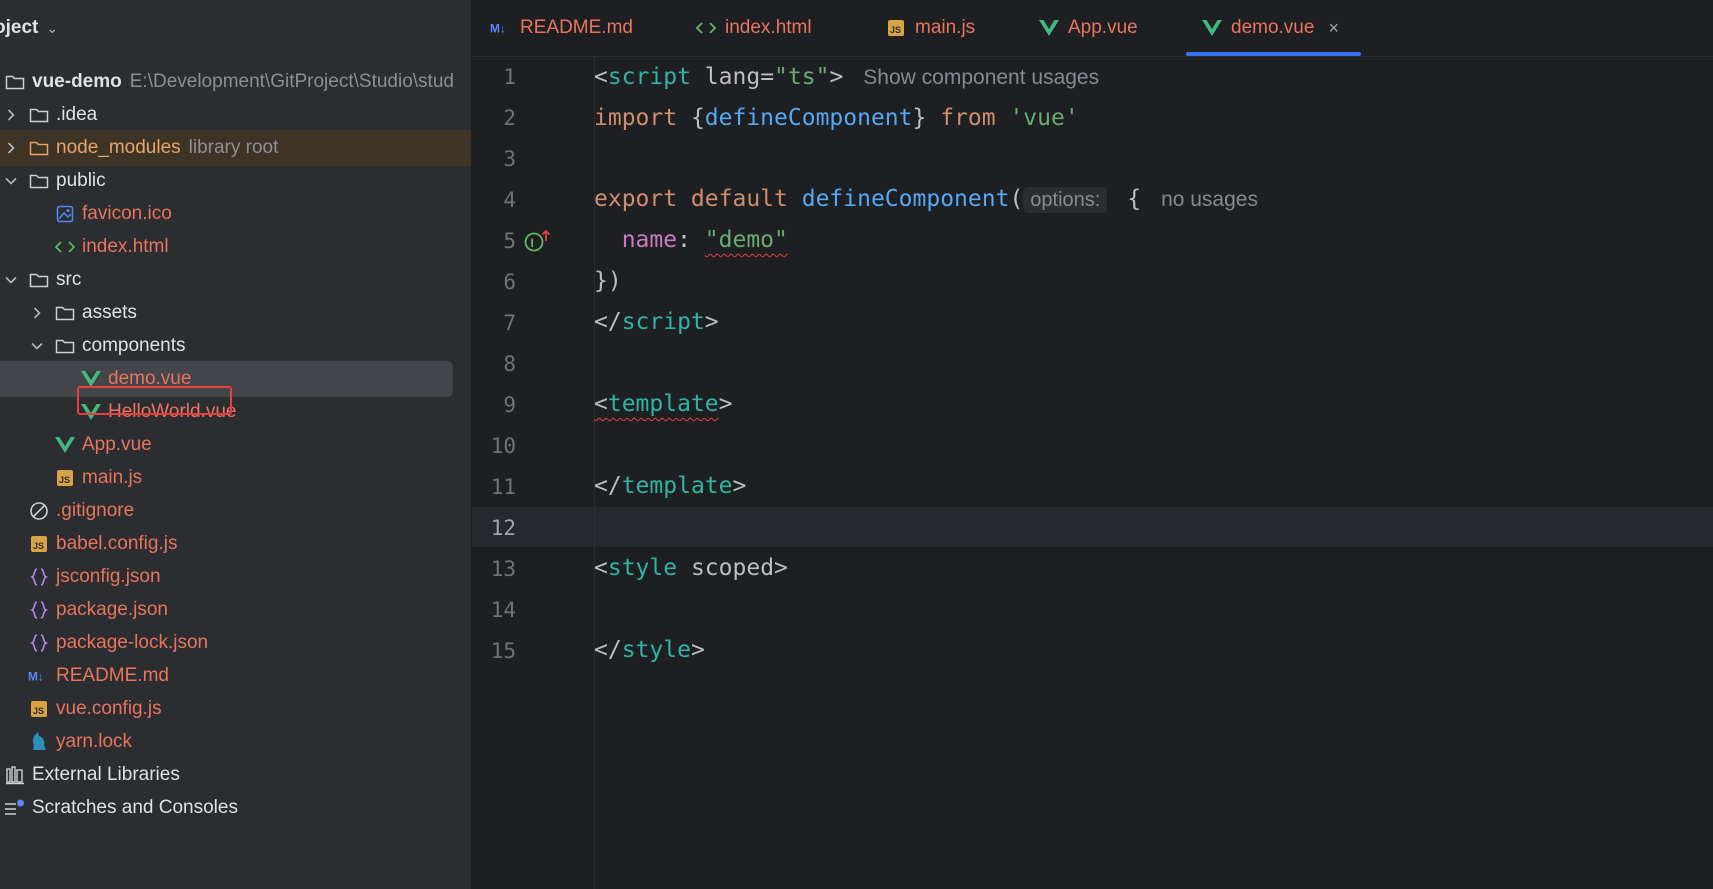 The width and height of the screenshot is (1713, 889). Describe the element at coordinates (895, 30) in the screenshot. I see `svg-text: JS` at that location.